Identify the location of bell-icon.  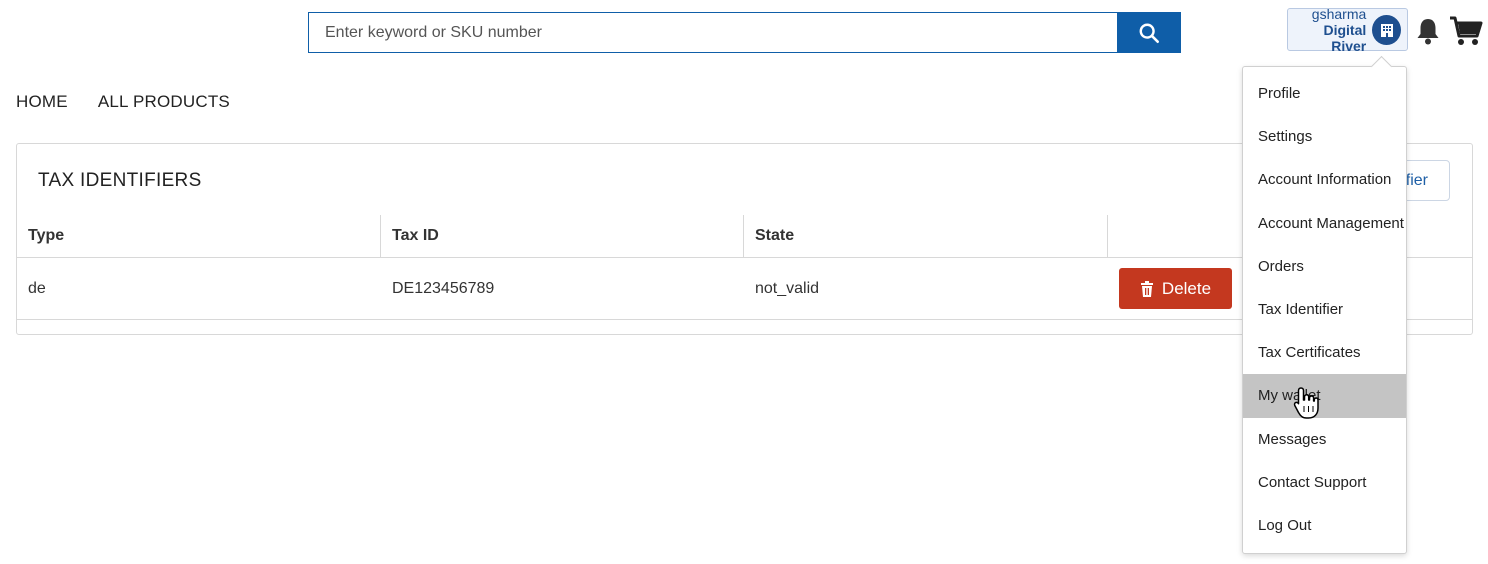
(1428, 31).